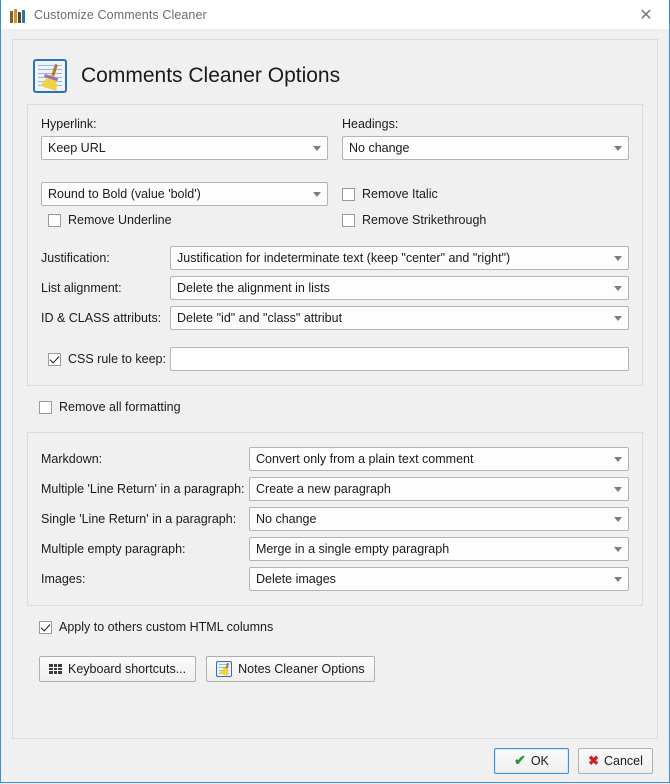  Describe the element at coordinates (323, 489) in the screenshot. I see `multiple-line-return-value: Create a new paragraph` at that location.